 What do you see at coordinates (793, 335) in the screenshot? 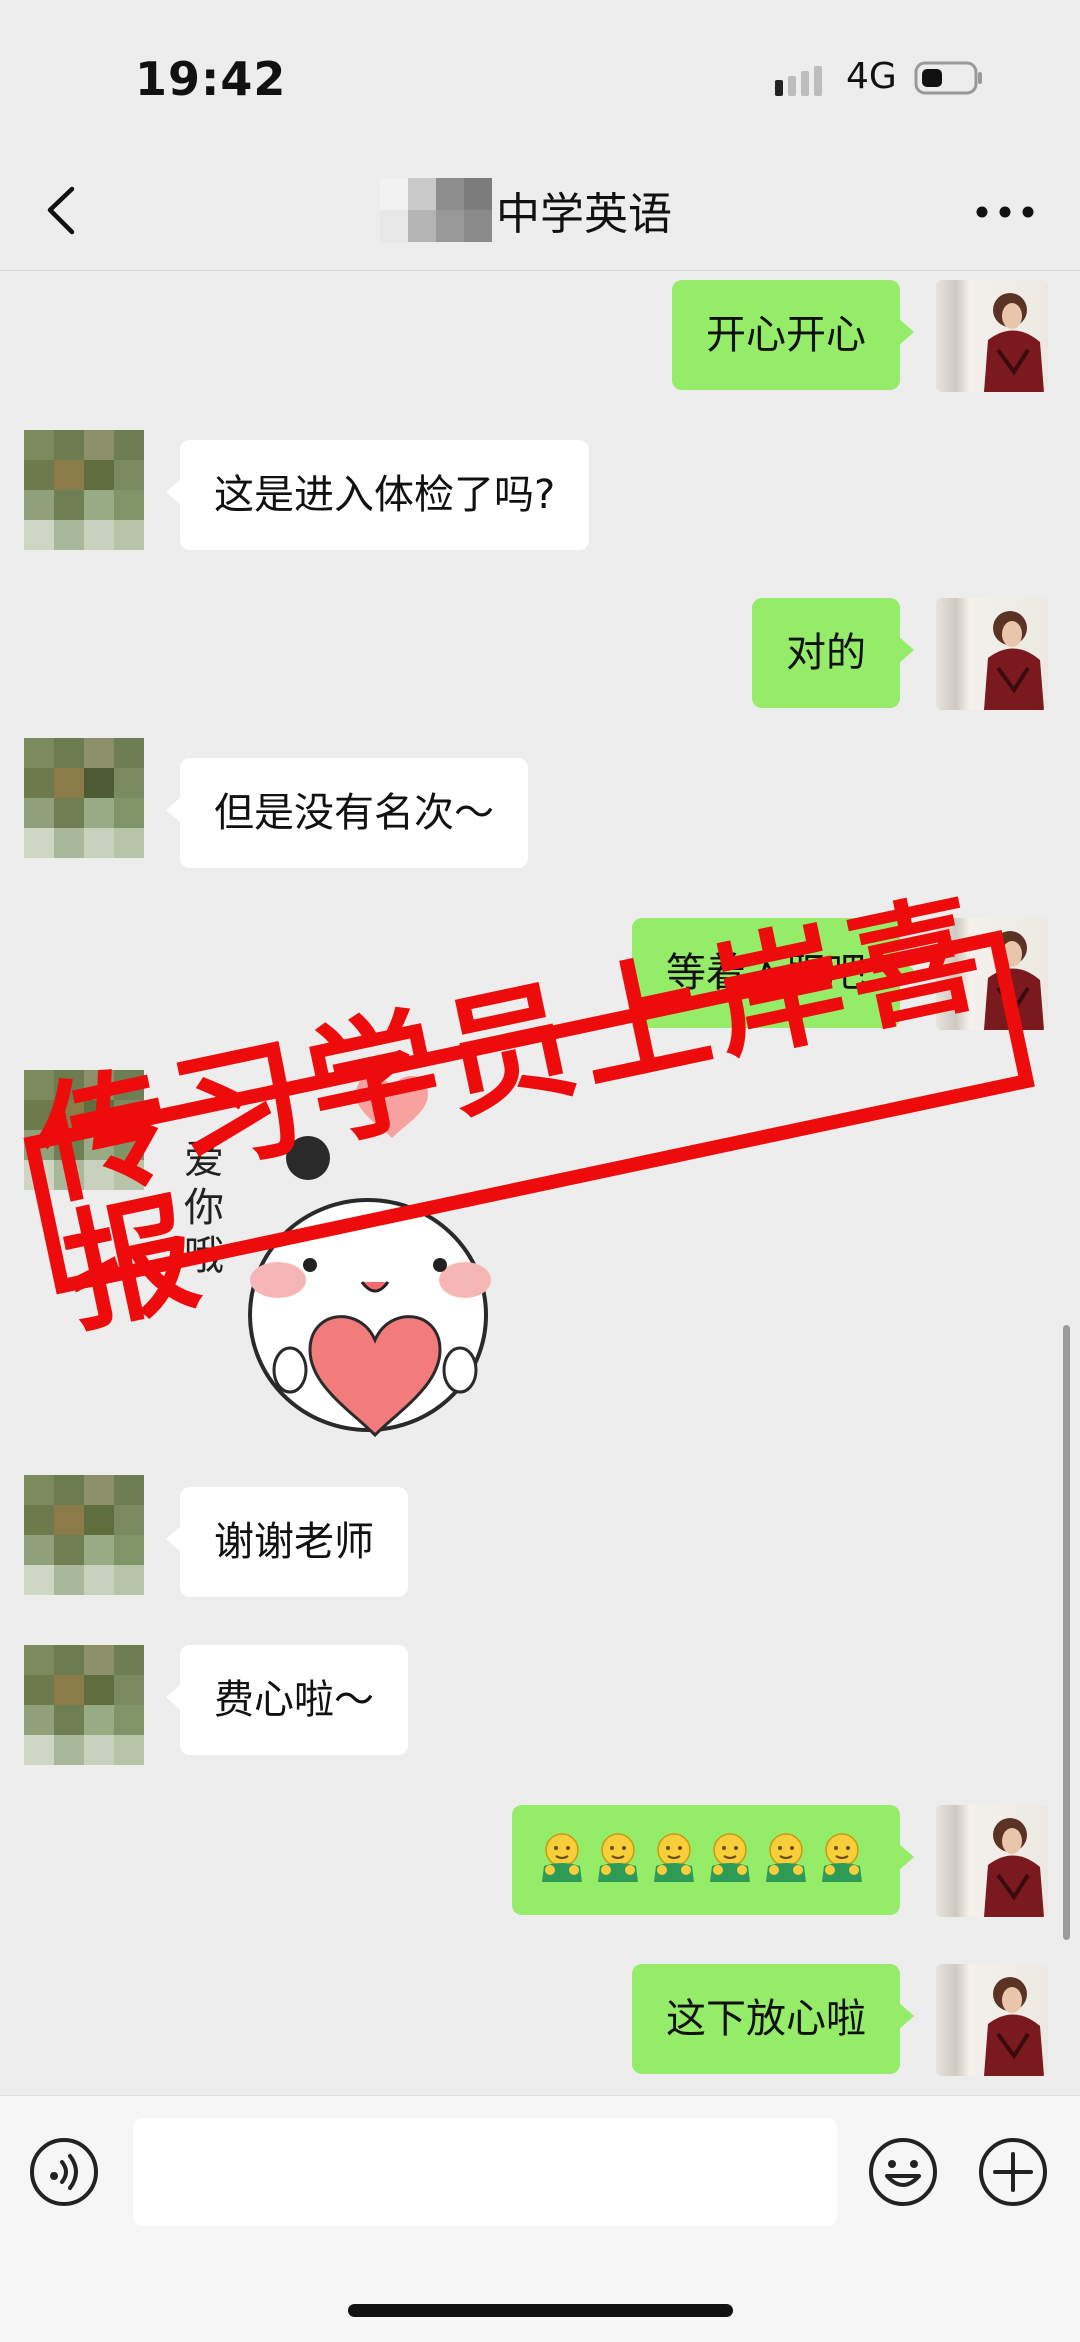
I see `message-bubble-sent: 开心开心` at bounding box center [793, 335].